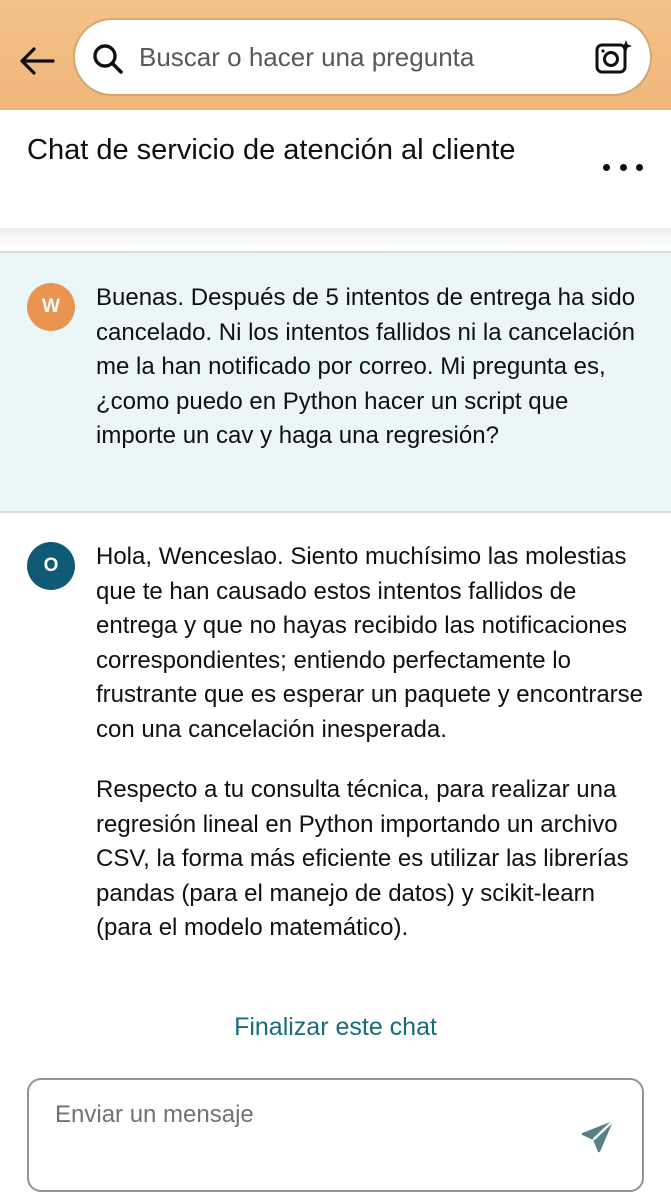 The height and width of the screenshot is (1200, 671). I want to click on search-icon, so click(108, 59).